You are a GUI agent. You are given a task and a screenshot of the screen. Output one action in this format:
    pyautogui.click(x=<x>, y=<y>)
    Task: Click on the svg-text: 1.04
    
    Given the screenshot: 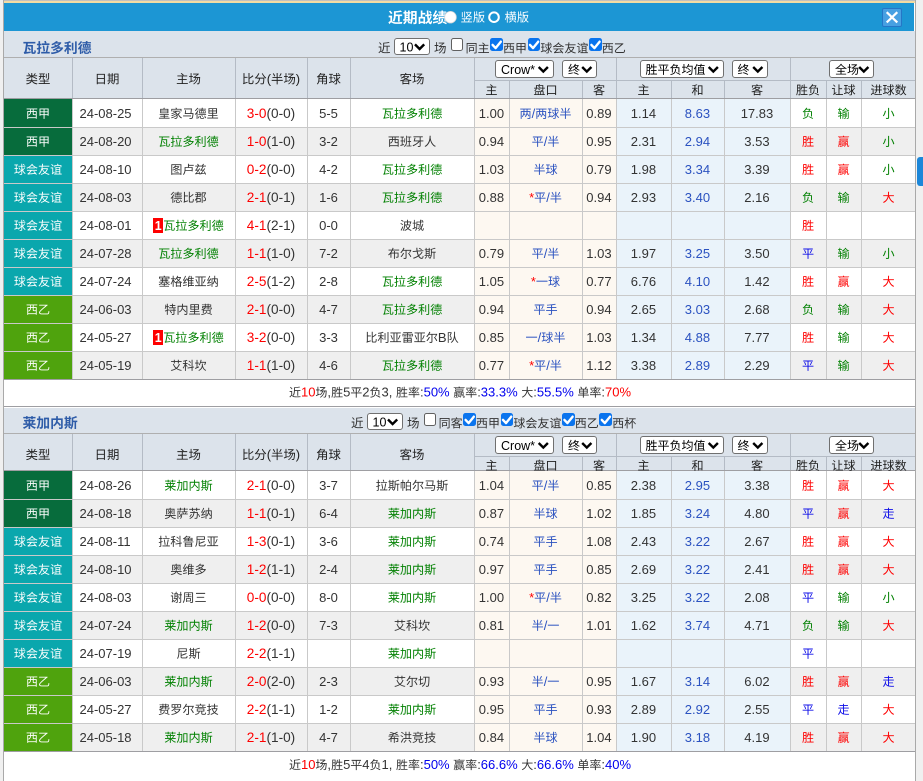 What is the action you would take?
    pyautogui.click(x=598, y=737)
    